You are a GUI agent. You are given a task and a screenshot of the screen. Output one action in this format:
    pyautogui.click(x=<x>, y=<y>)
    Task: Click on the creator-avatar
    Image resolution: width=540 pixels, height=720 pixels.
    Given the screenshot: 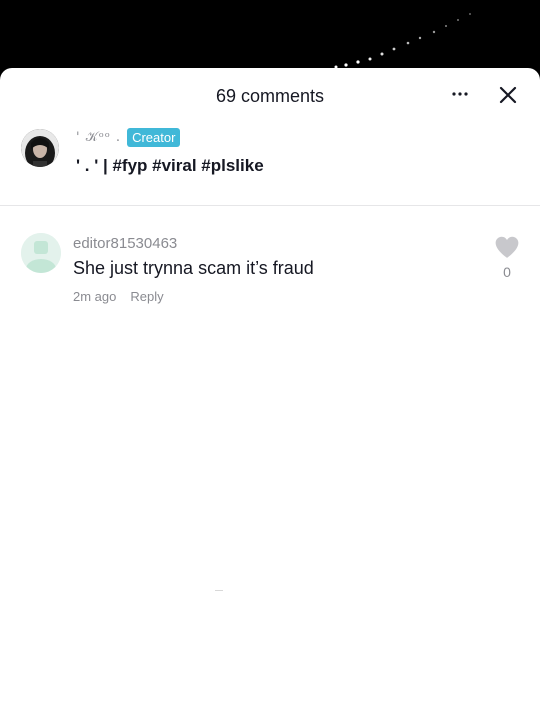 What is the action you would take?
    pyautogui.click(x=40, y=148)
    